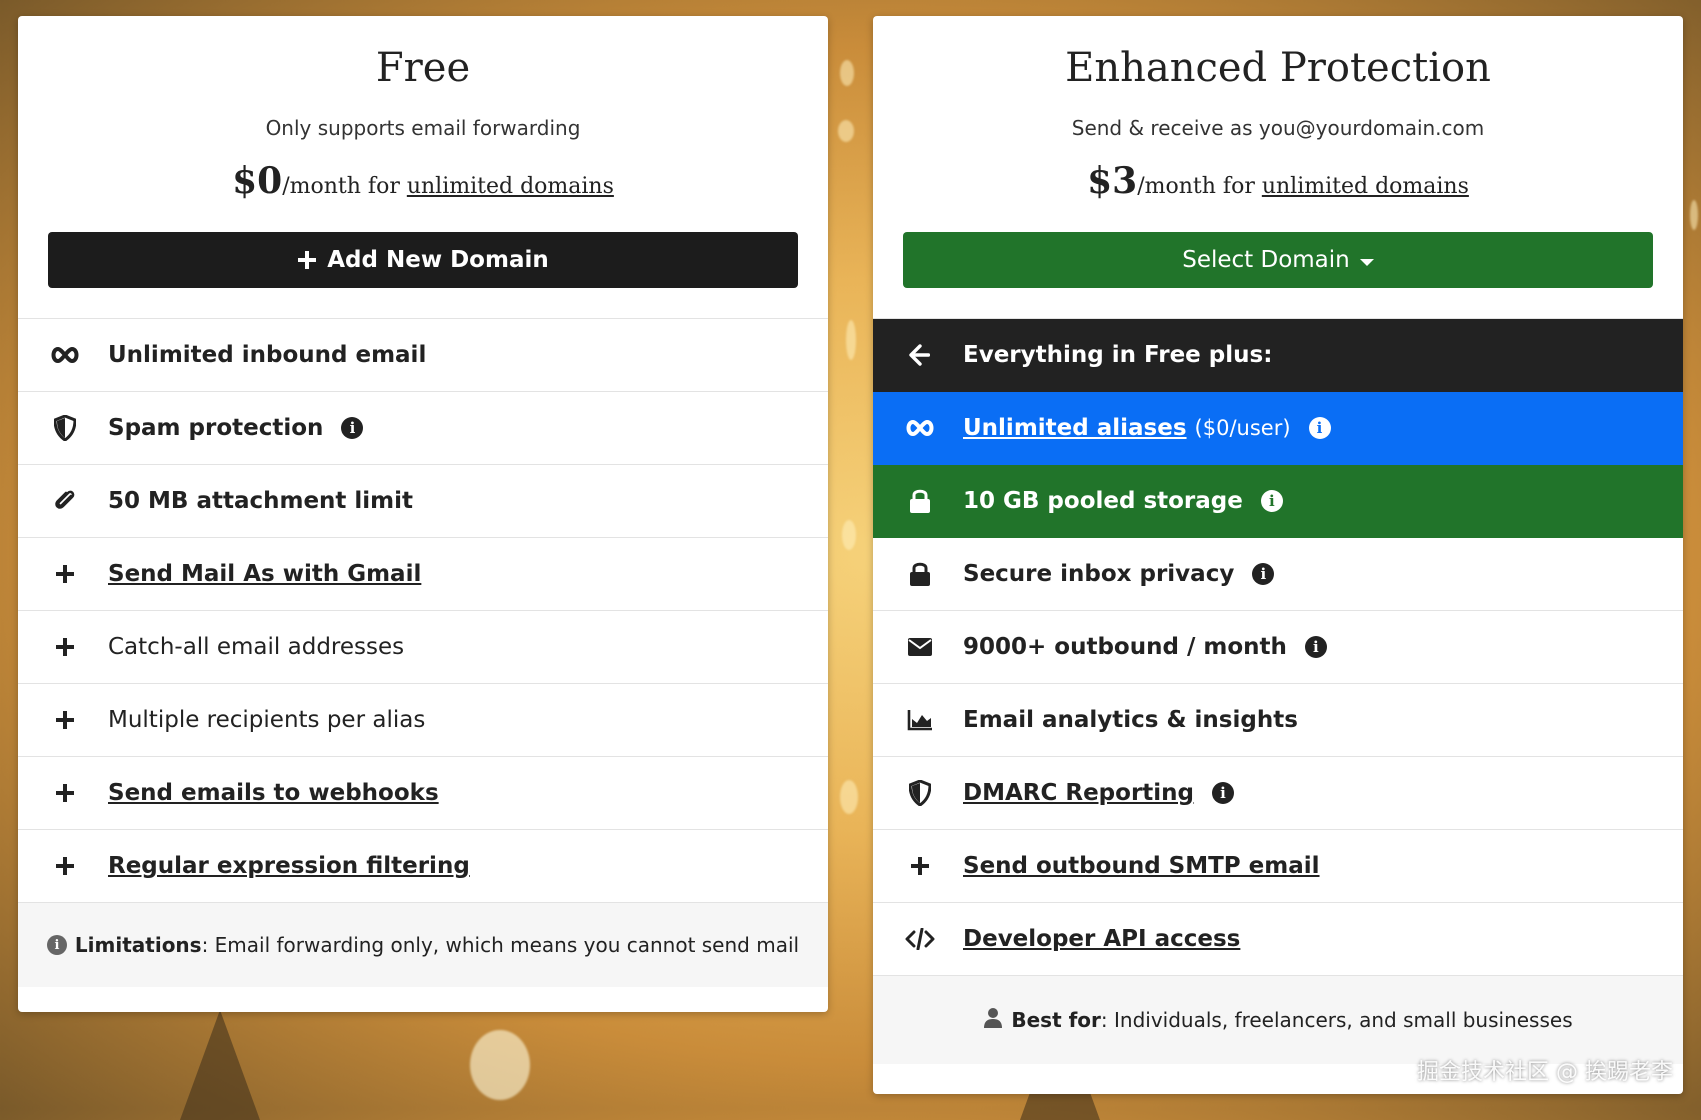 The width and height of the screenshot is (1701, 1120). What do you see at coordinates (216, 428) in the screenshot?
I see `feature-label: Spam protection` at bounding box center [216, 428].